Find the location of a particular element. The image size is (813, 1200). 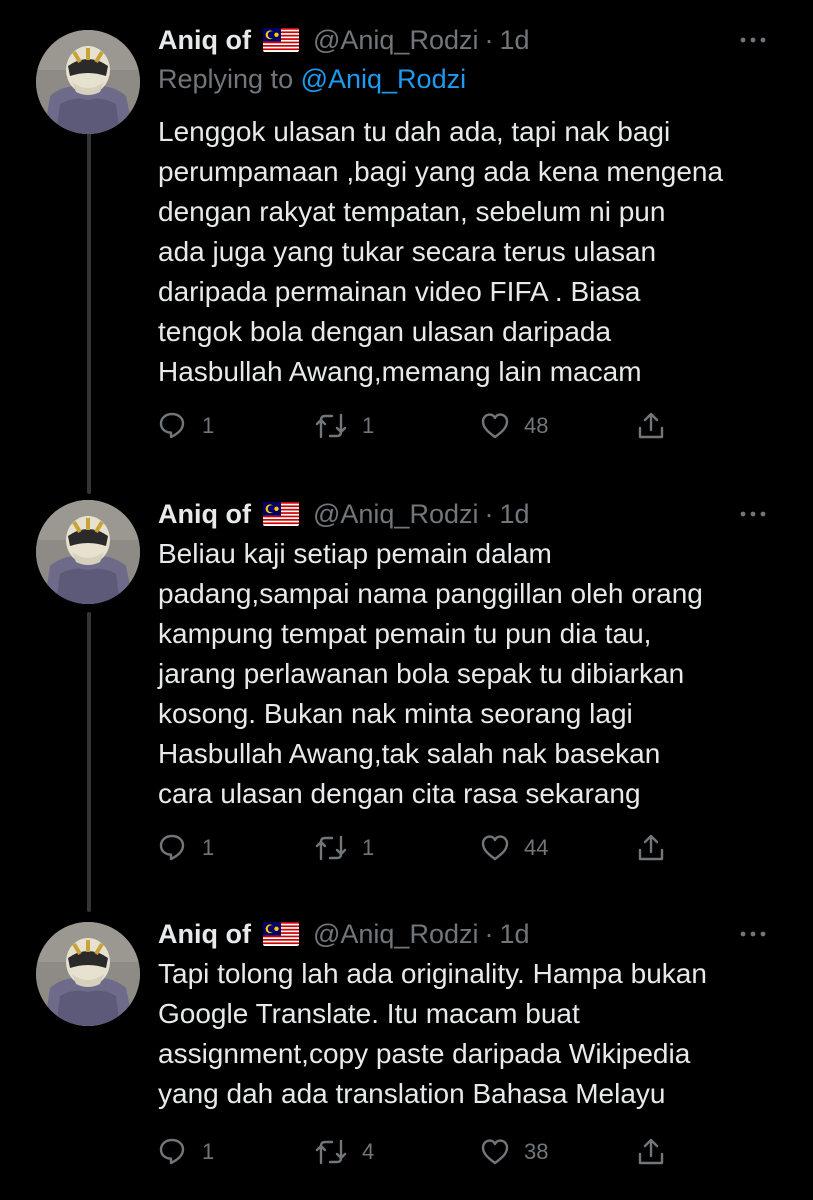

replying-to-handle: @Aniq_Rodzi is located at coordinates (384, 79).